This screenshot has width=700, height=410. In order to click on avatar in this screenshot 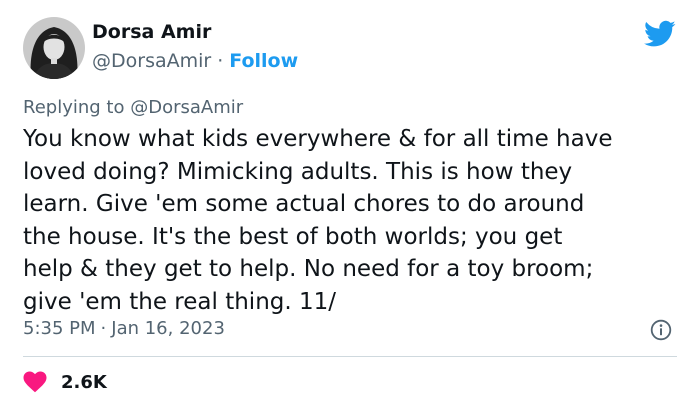, I will do `click(54, 48)`.